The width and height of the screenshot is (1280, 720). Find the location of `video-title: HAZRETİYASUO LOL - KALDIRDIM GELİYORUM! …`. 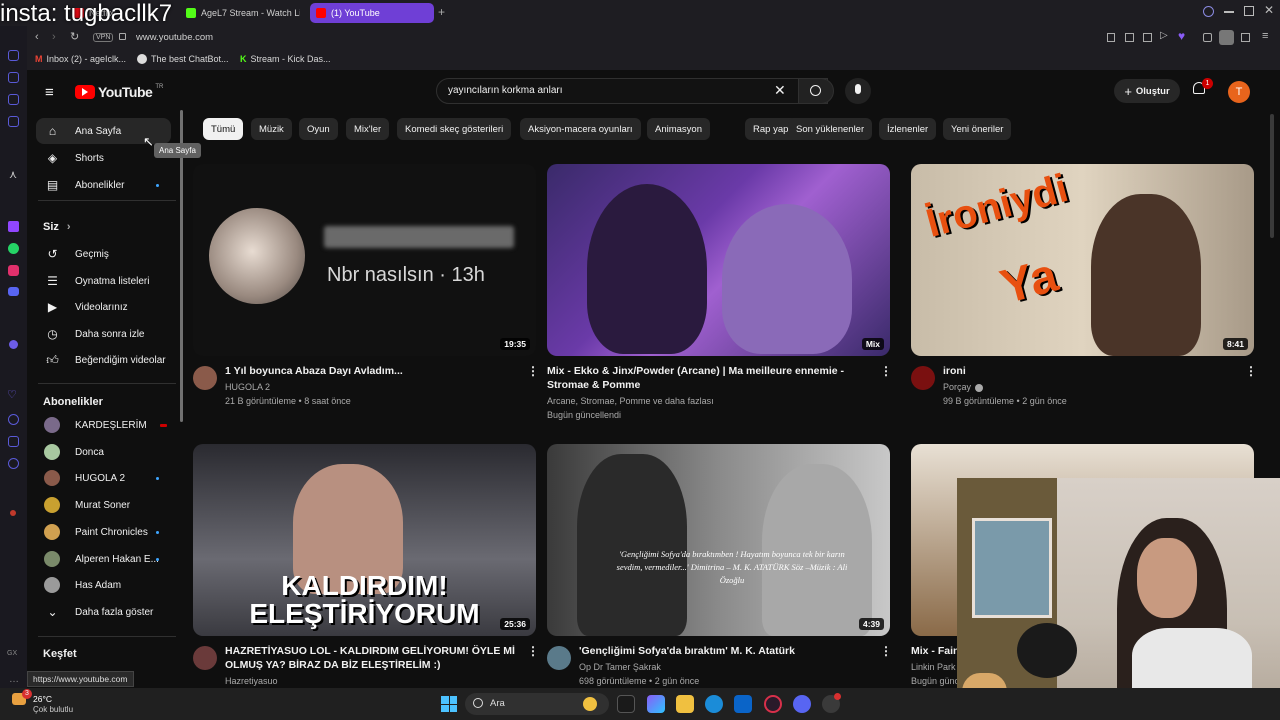

video-title: HAZRETİYASUO LOL - KALDIRDIM GELİYORUM! … is located at coordinates (375, 658).